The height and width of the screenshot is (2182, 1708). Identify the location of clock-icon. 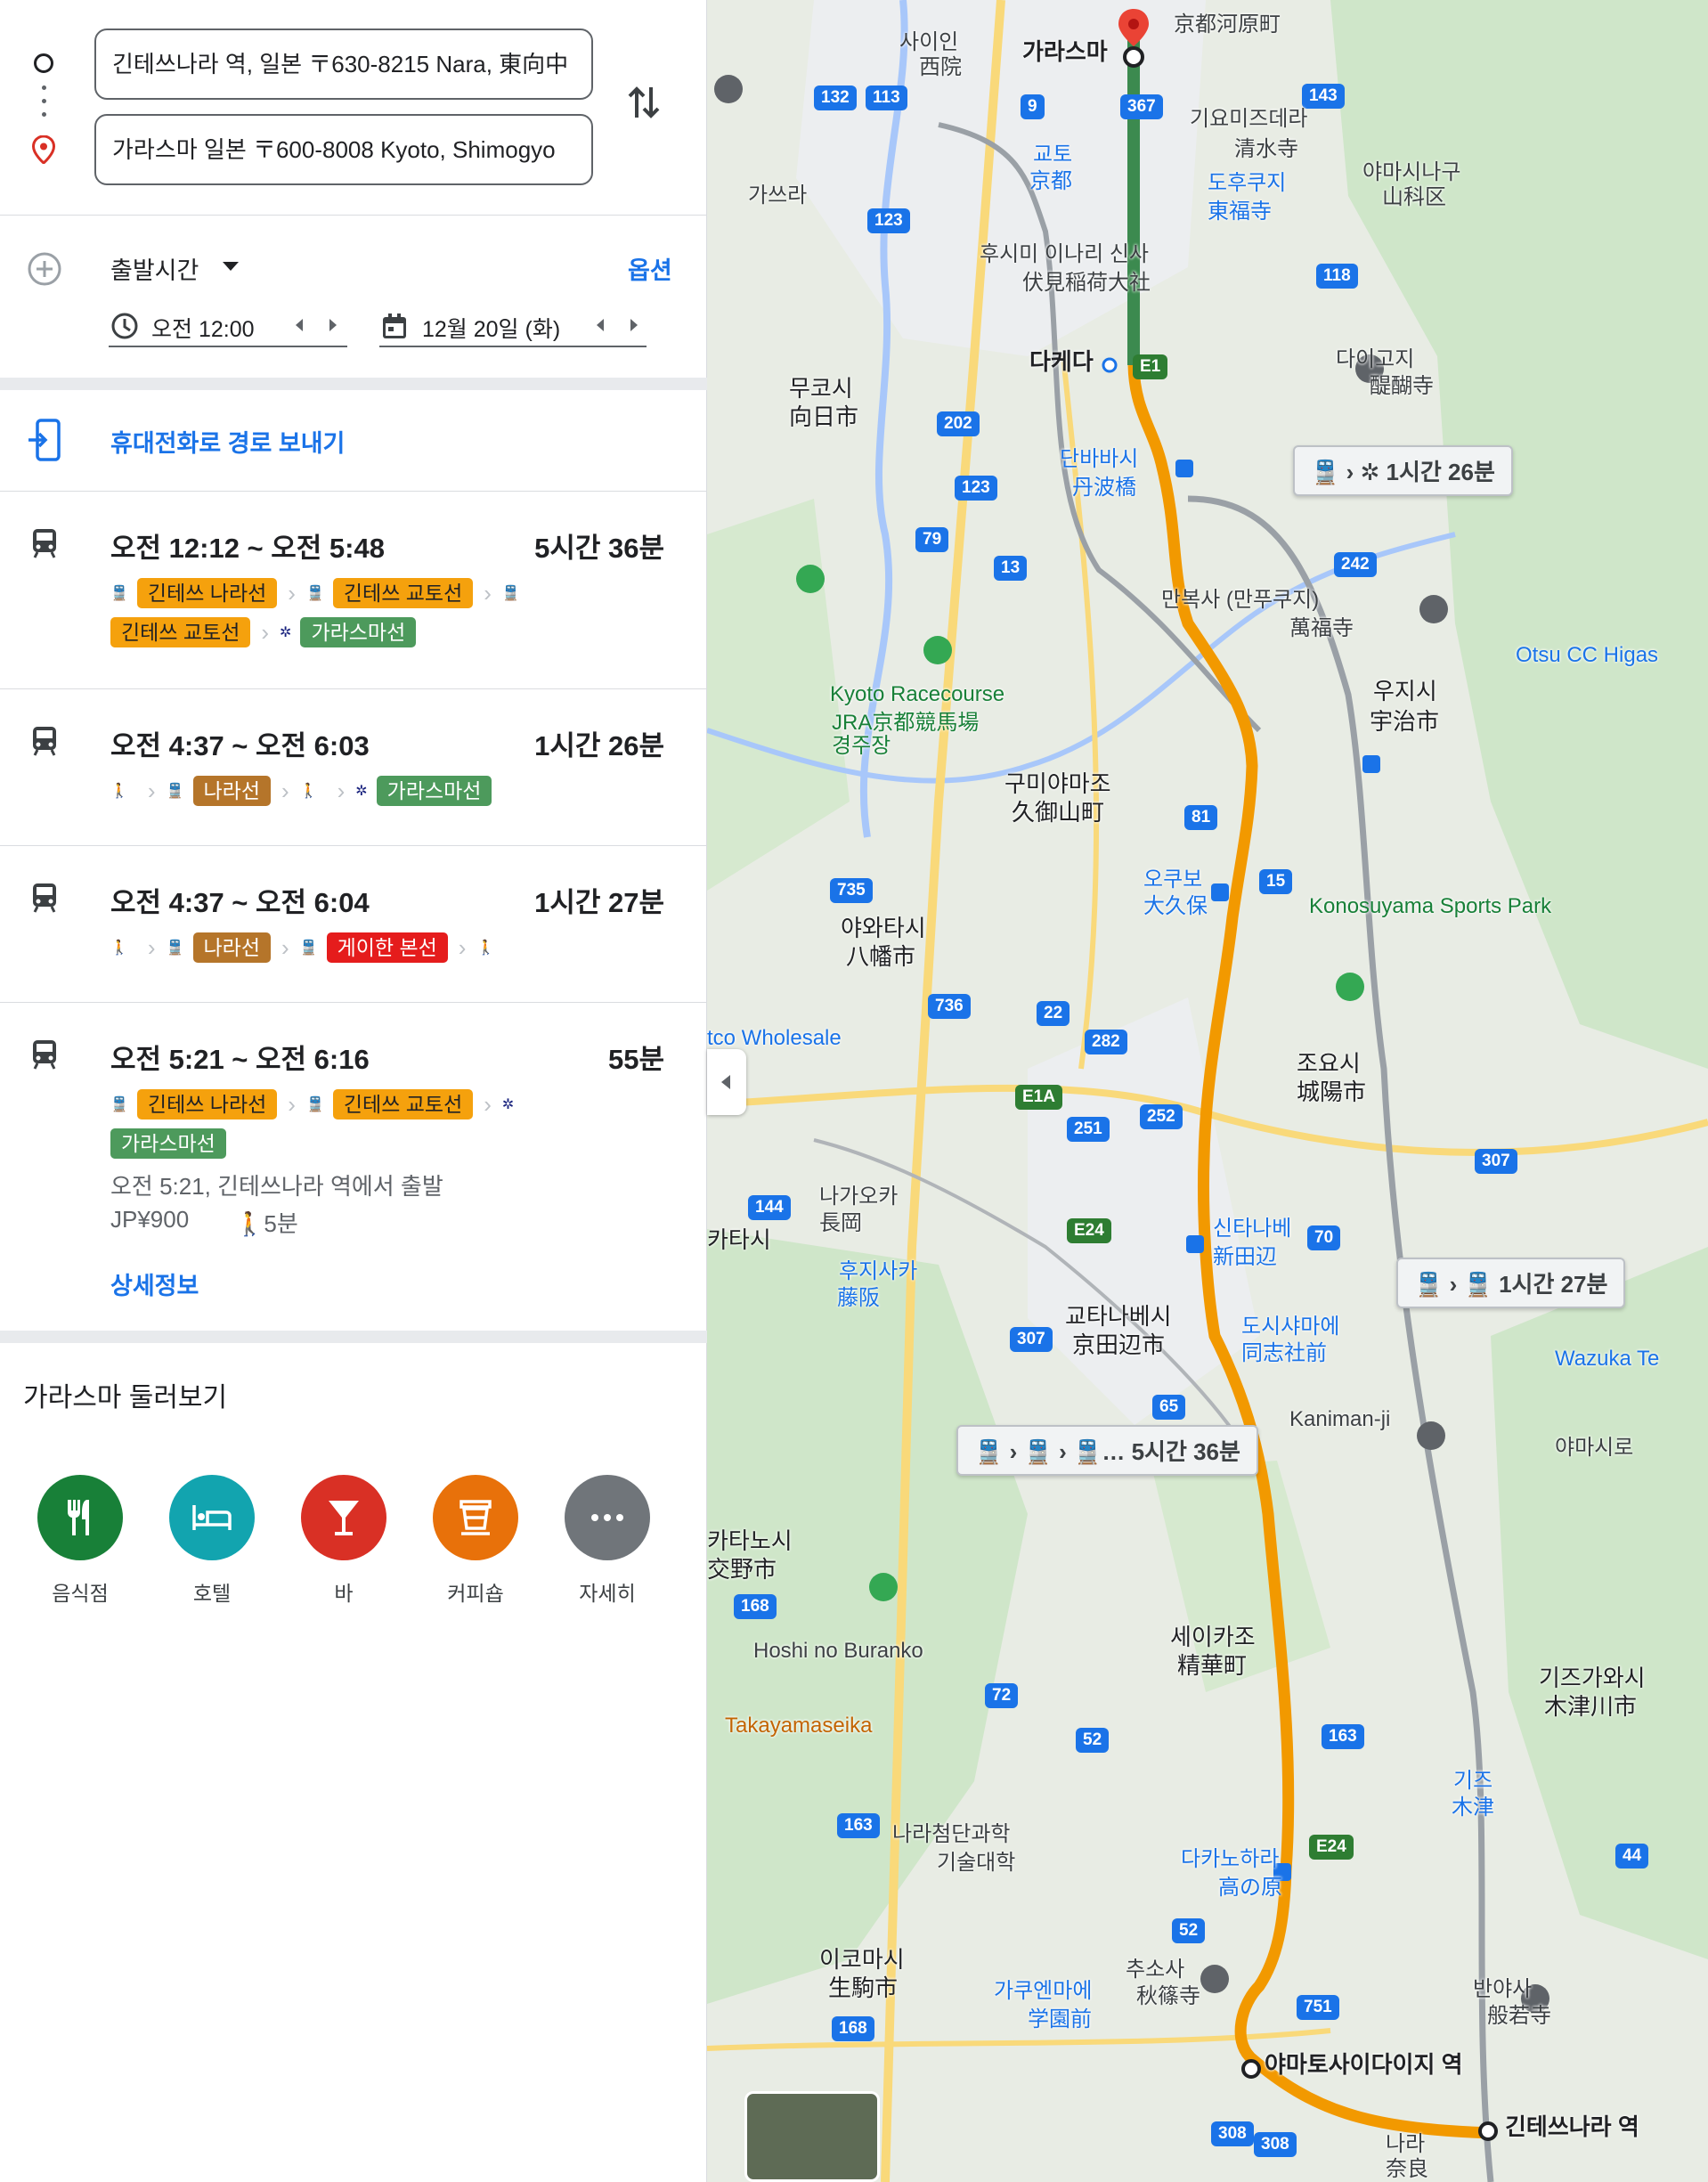
(124, 326).